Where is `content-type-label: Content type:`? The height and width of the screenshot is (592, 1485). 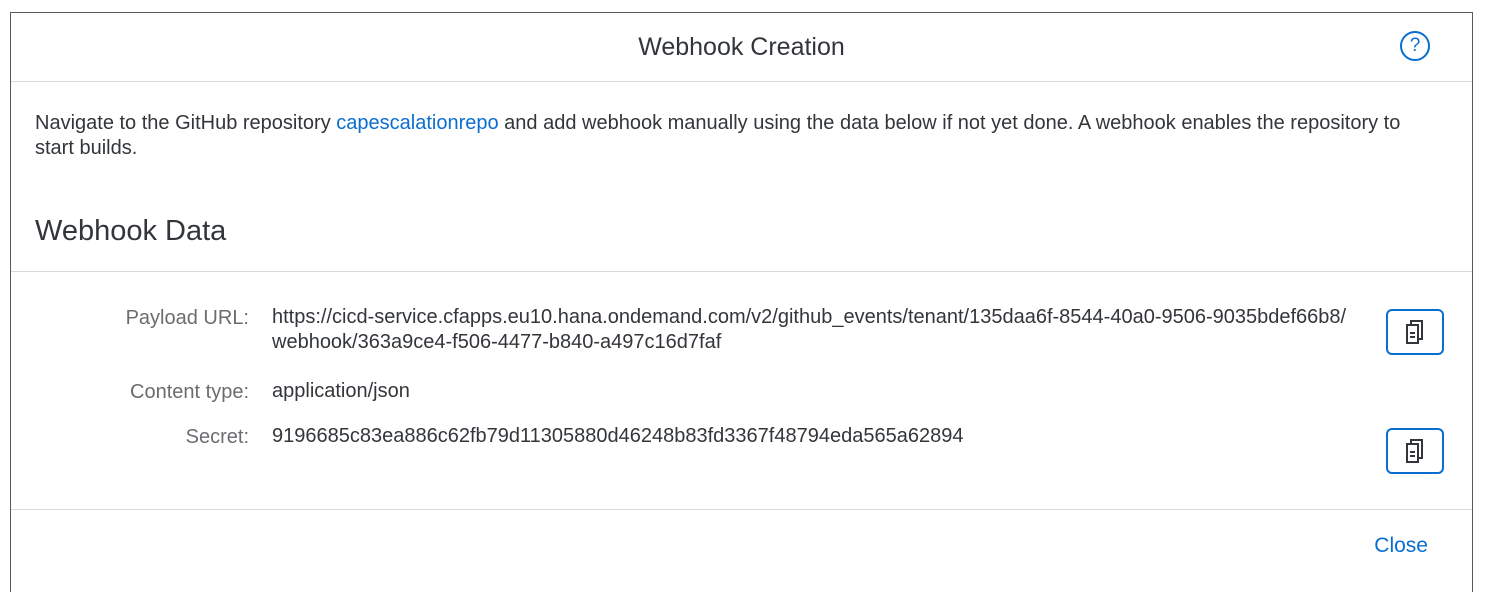
content-type-label: Content type: is located at coordinates (189, 392).